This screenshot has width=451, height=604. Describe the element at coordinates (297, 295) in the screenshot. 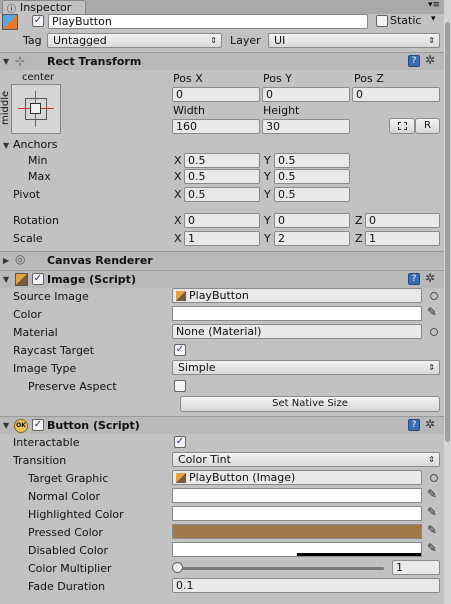

I see `source-image-field: PlayButton` at that location.